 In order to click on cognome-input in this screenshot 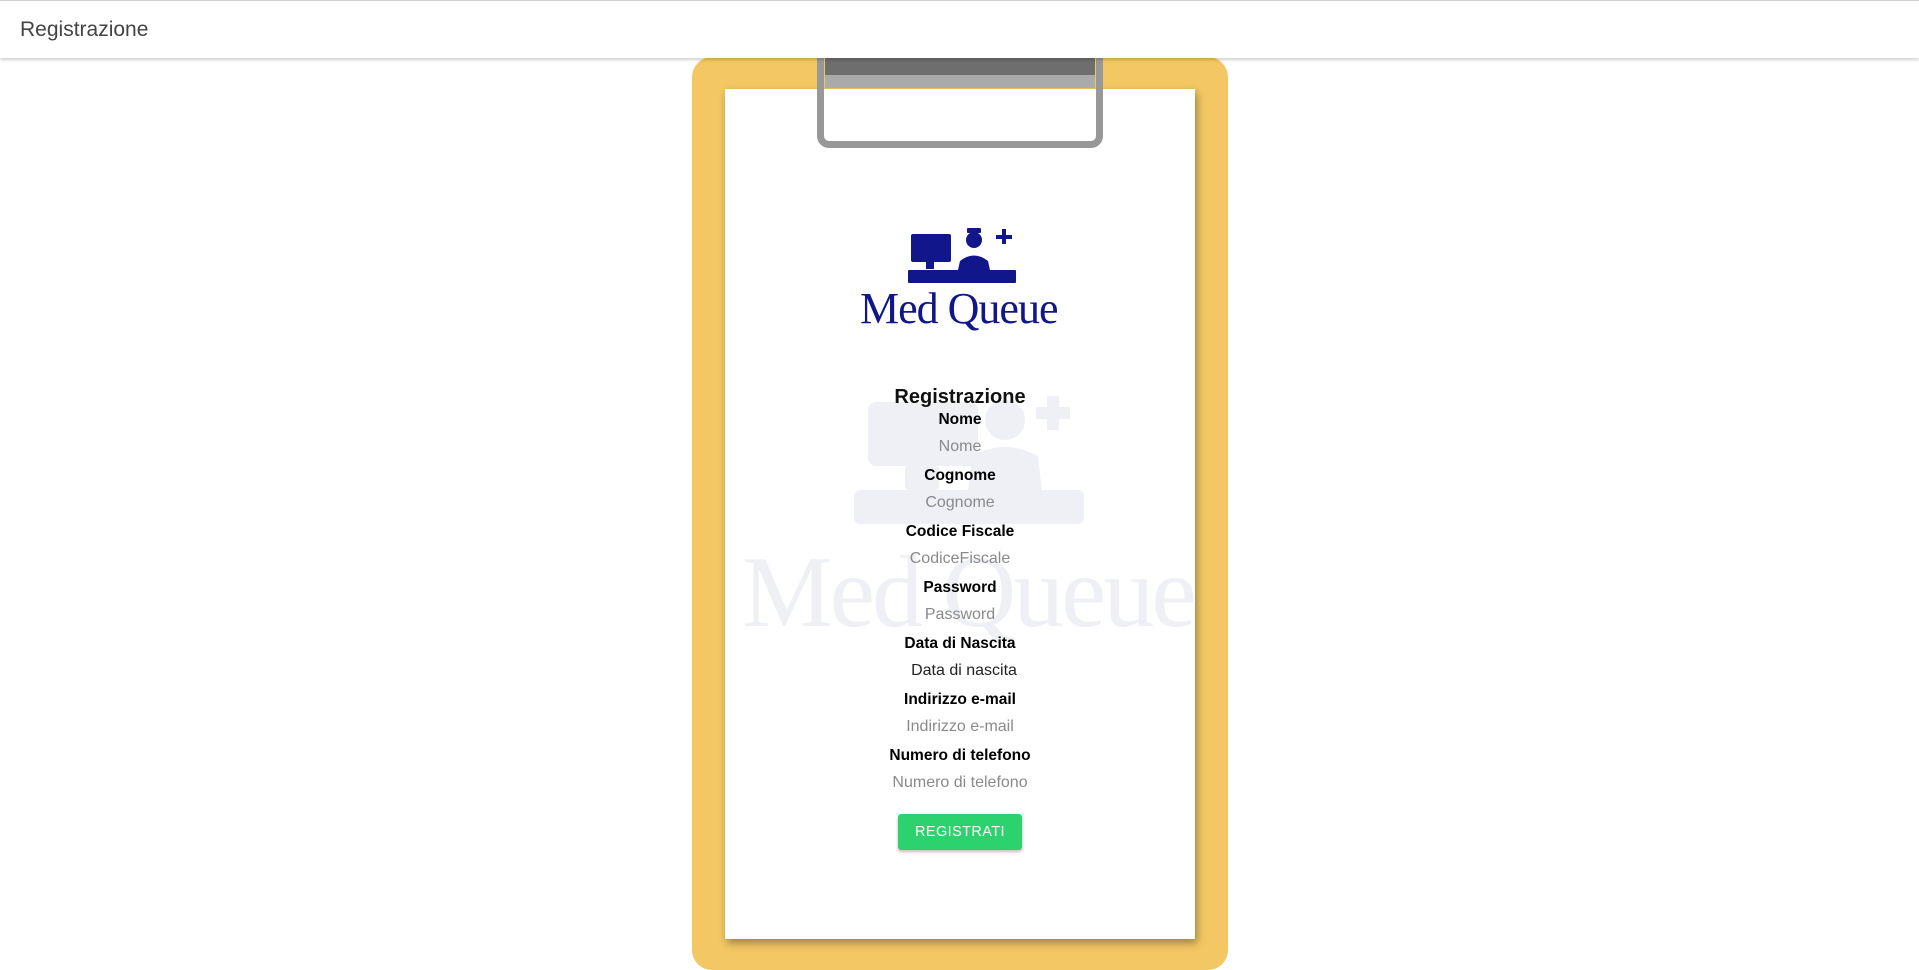, I will do `click(960, 503)`.